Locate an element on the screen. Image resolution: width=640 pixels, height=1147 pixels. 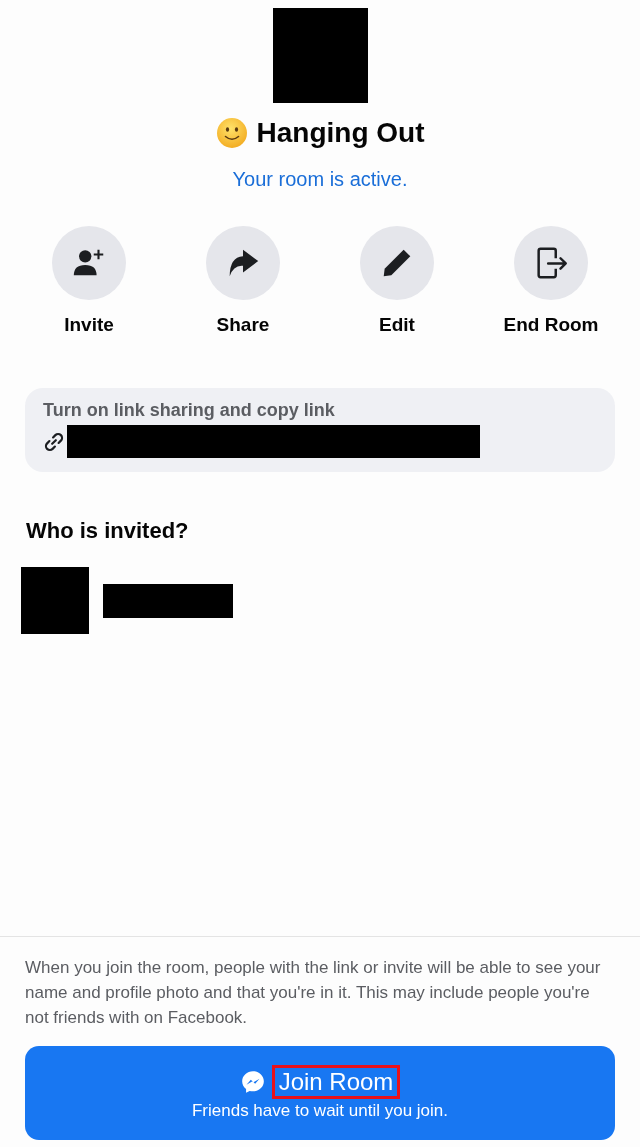
messenger-icon is located at coordinates (252, 1082).